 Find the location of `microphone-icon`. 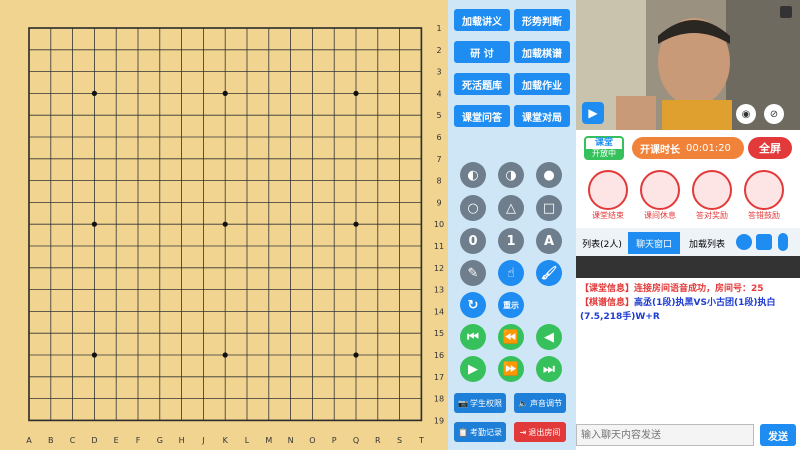

microphone-icon is located at coordinates (783, 242).